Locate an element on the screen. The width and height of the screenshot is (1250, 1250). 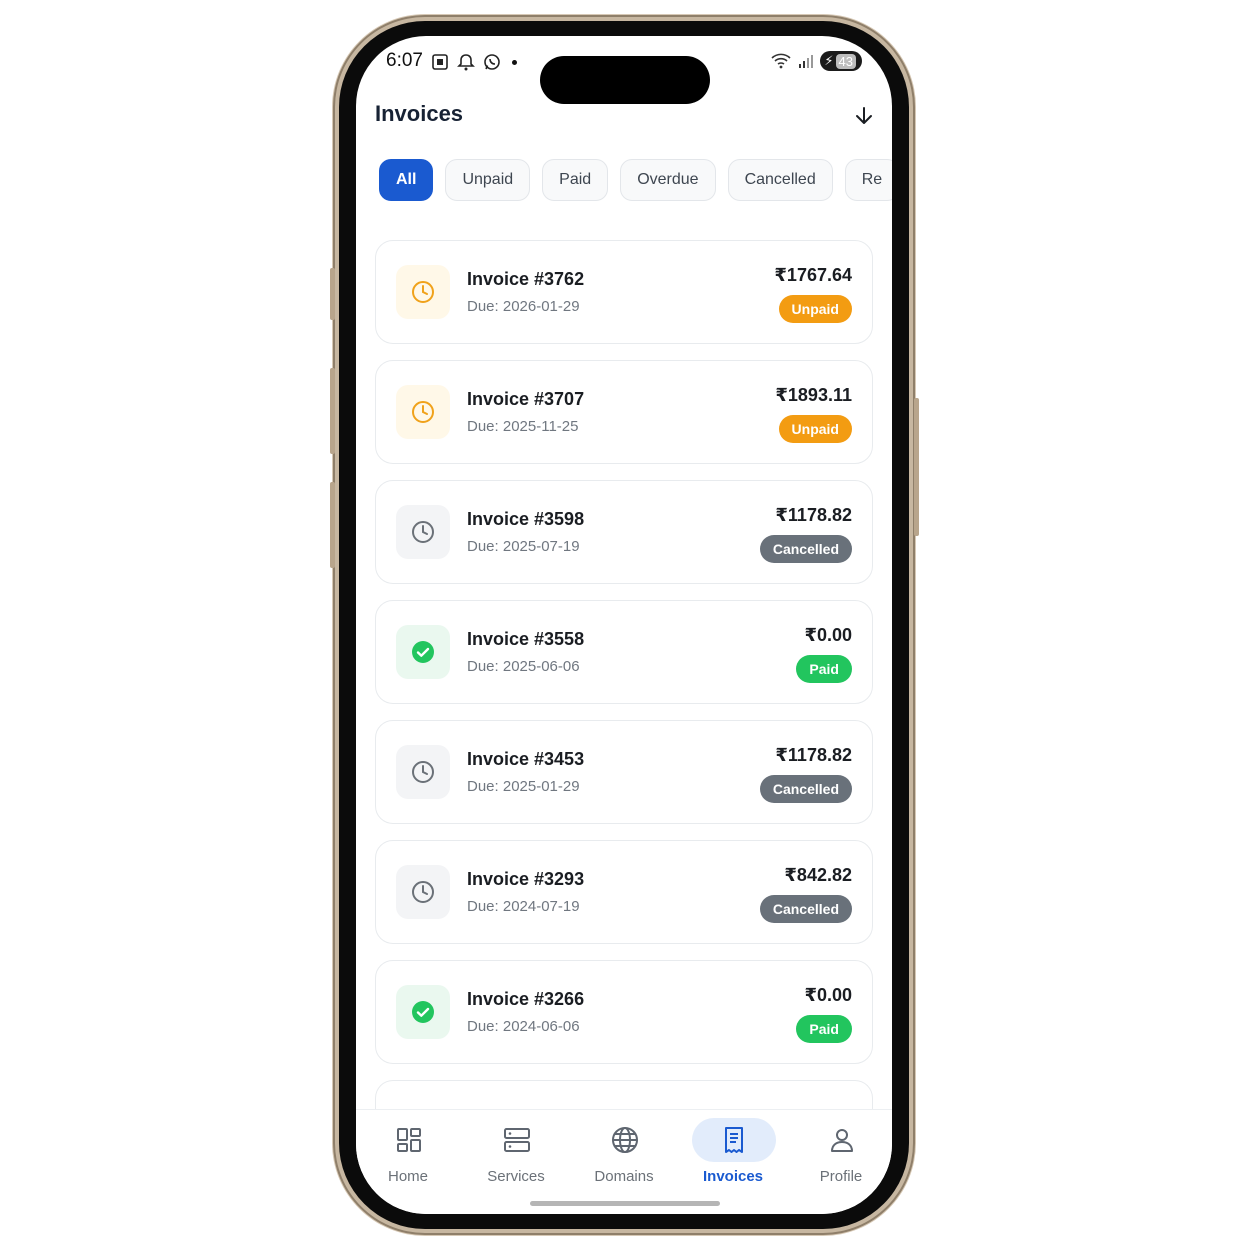
status-time: 6:07 is located at coordinates (404, 60).